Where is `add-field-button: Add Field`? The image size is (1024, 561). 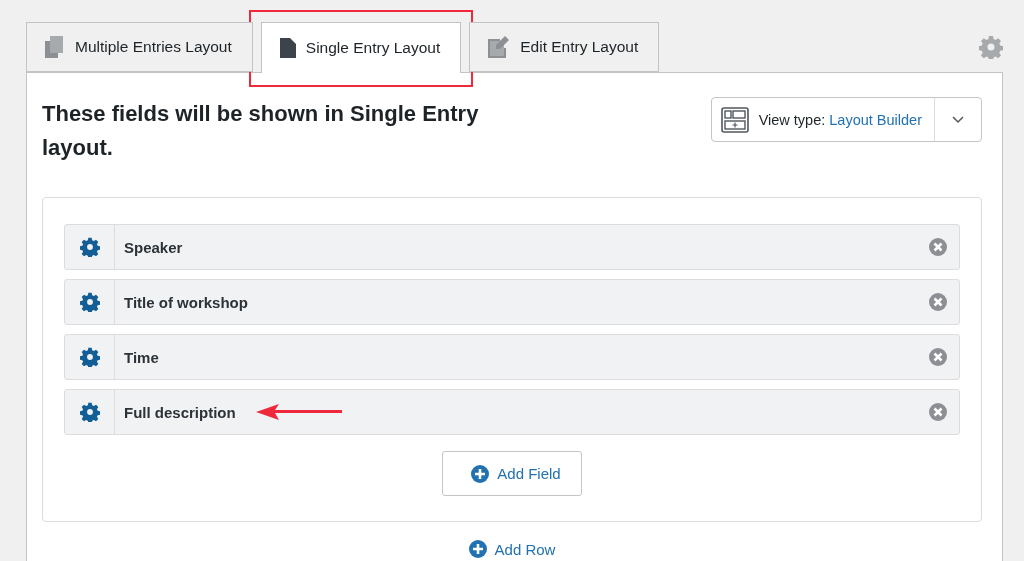
add-field-button: Add Field is located at coordinates (512, 473).